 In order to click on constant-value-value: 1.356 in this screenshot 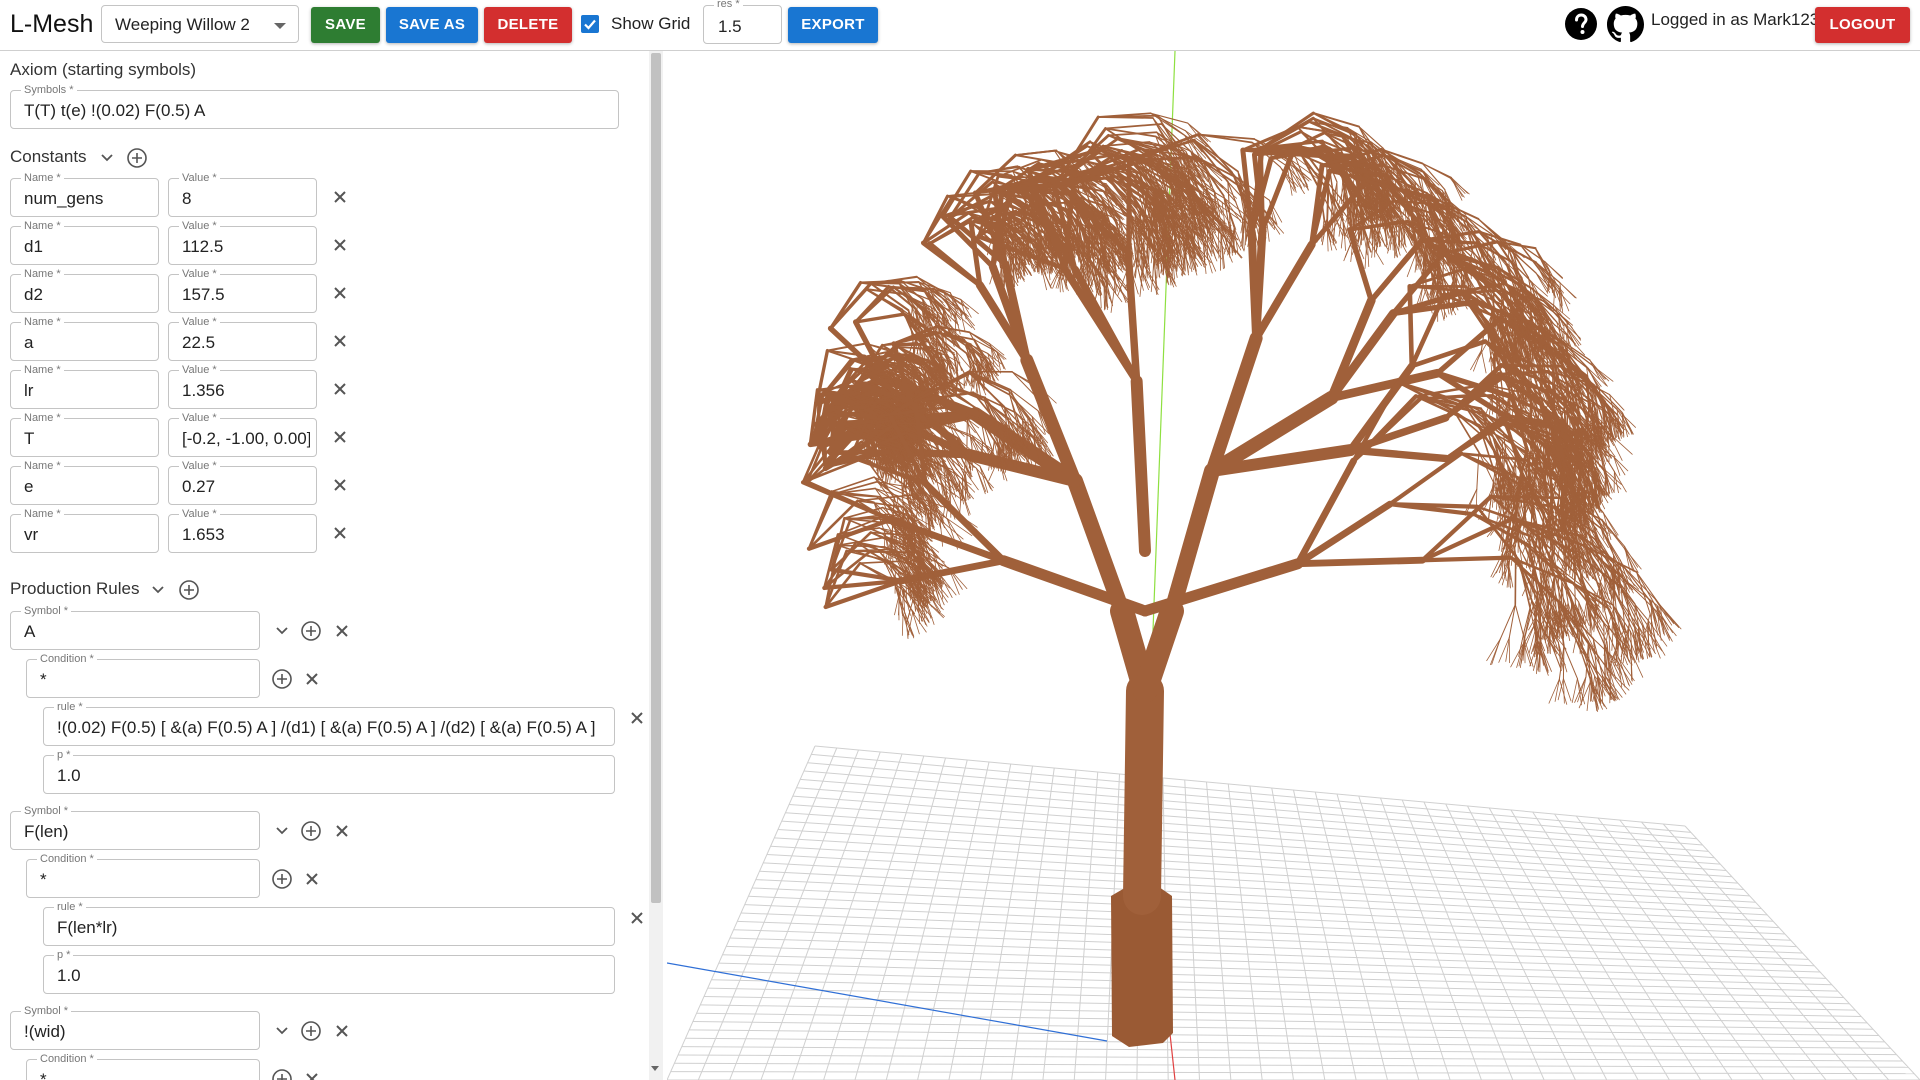, I will do `click(203, 390)`.